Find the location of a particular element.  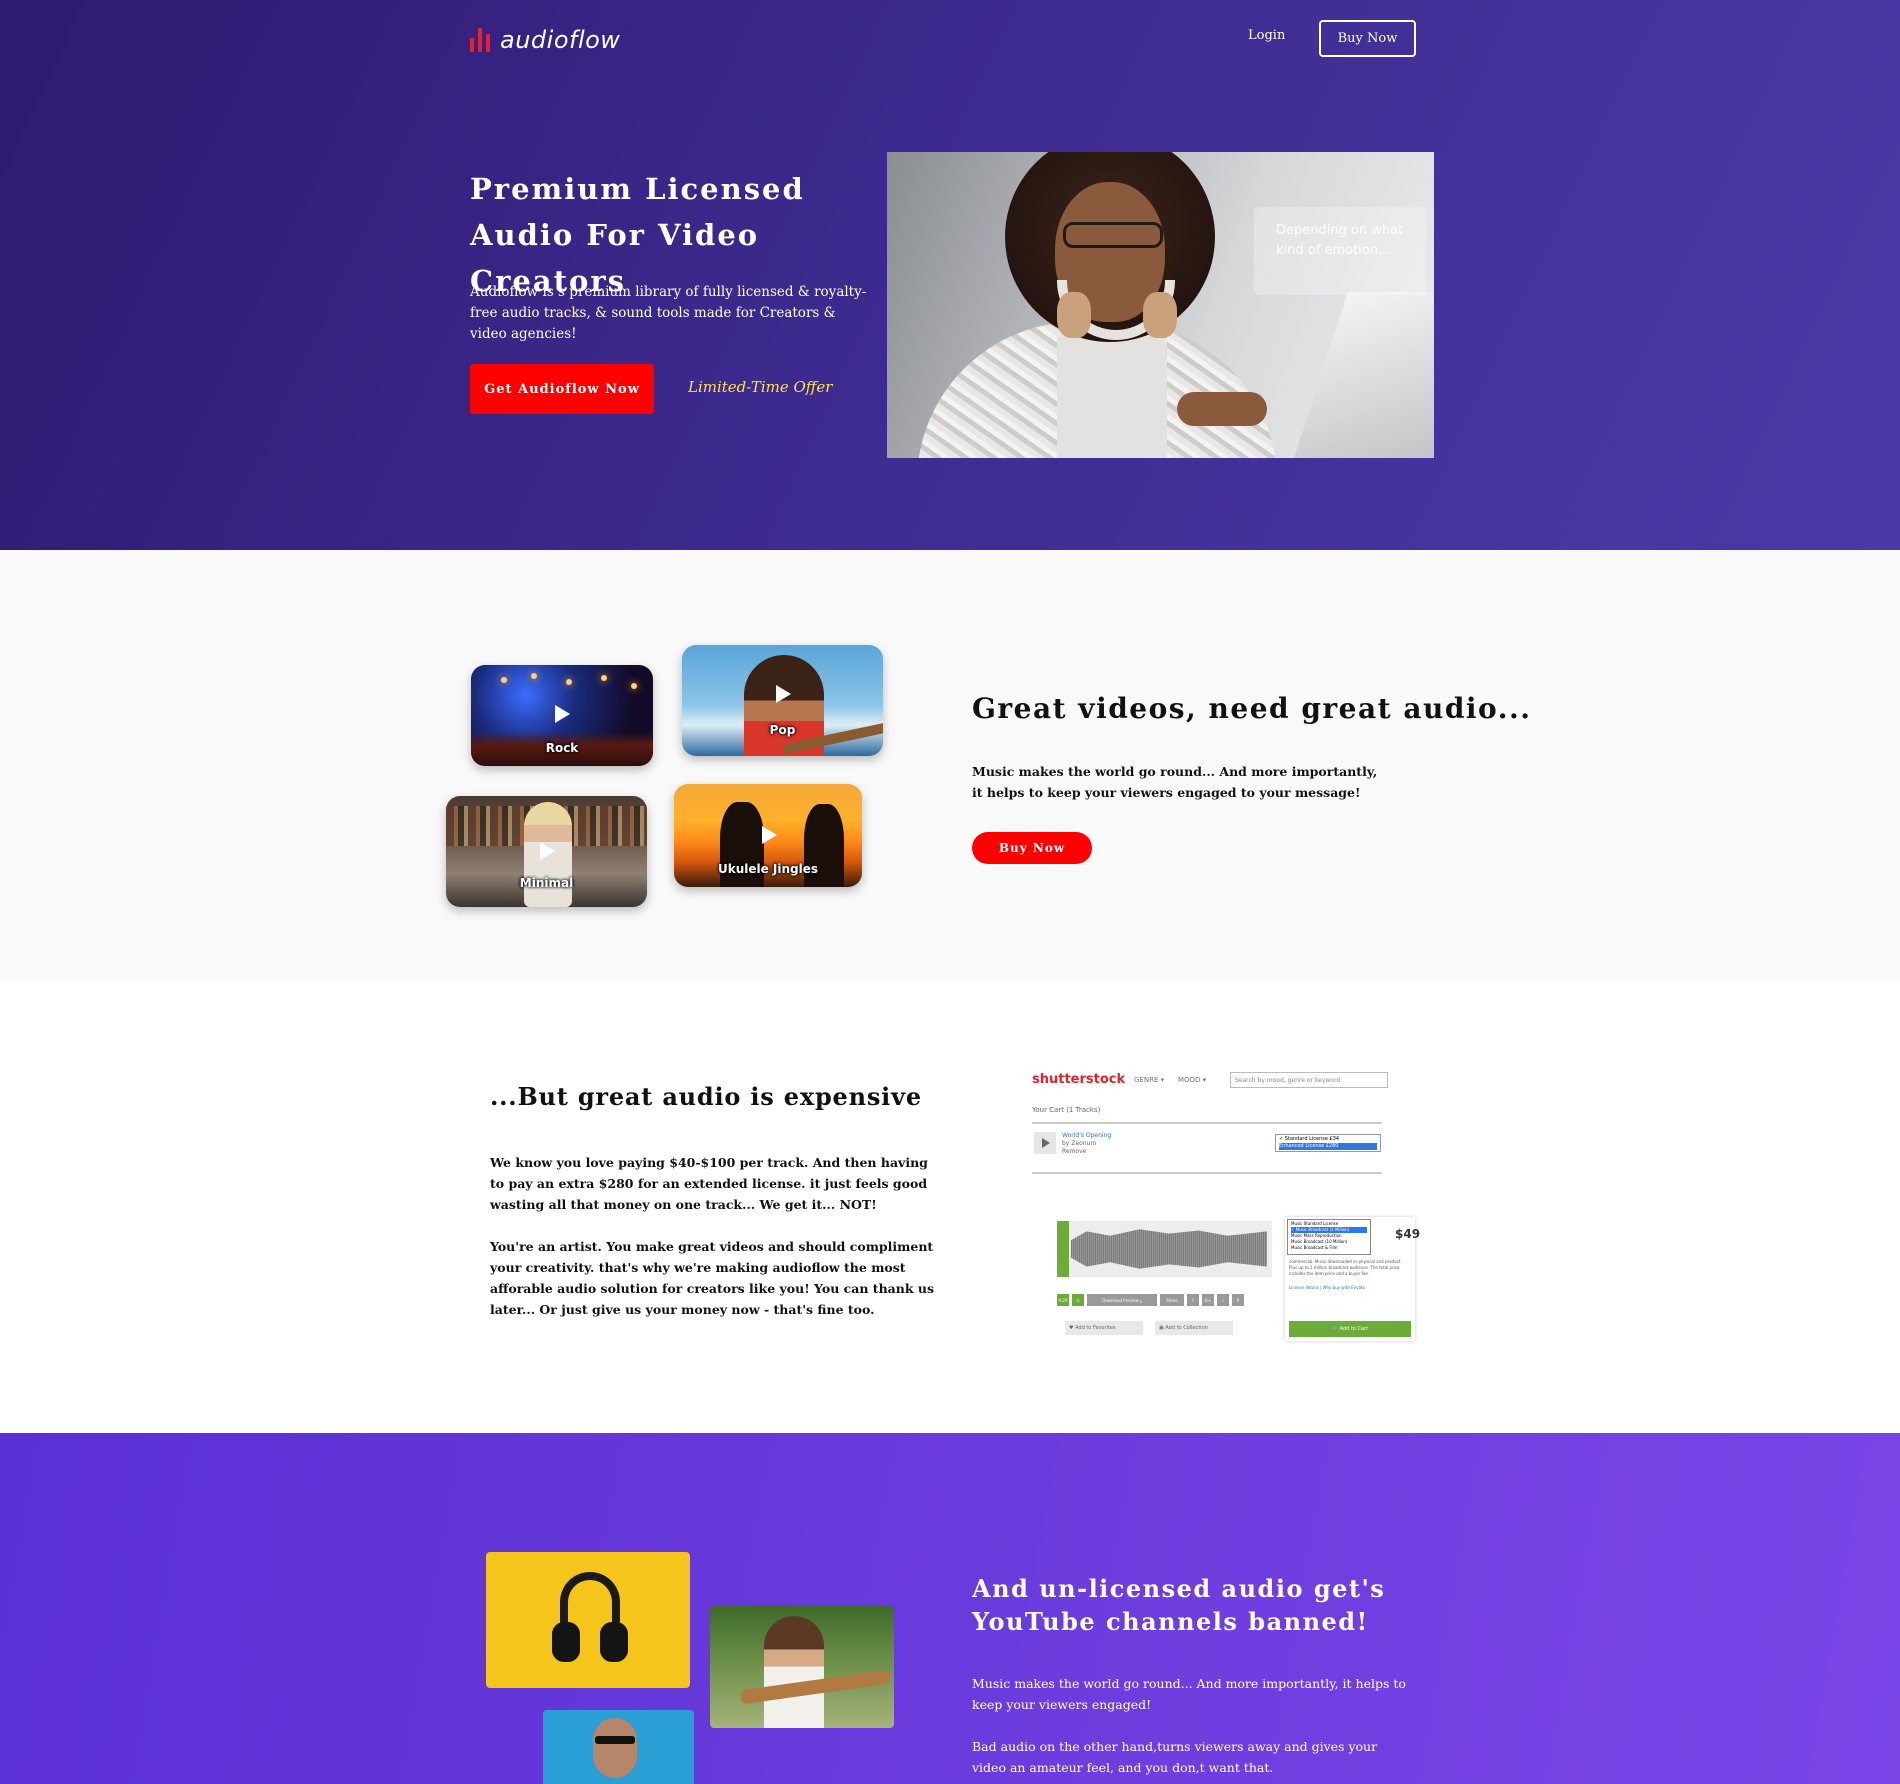

remove-link: Remove is located at coordinates (1074, 1151).